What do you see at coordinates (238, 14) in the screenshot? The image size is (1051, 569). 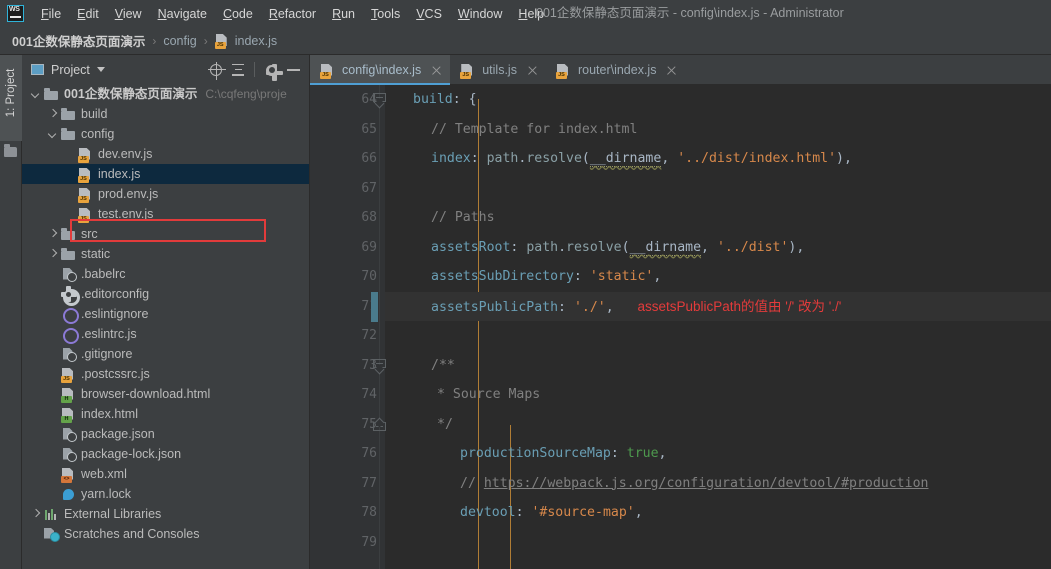 I see `menu-item-code: Code` at bounding box center [238, 14].